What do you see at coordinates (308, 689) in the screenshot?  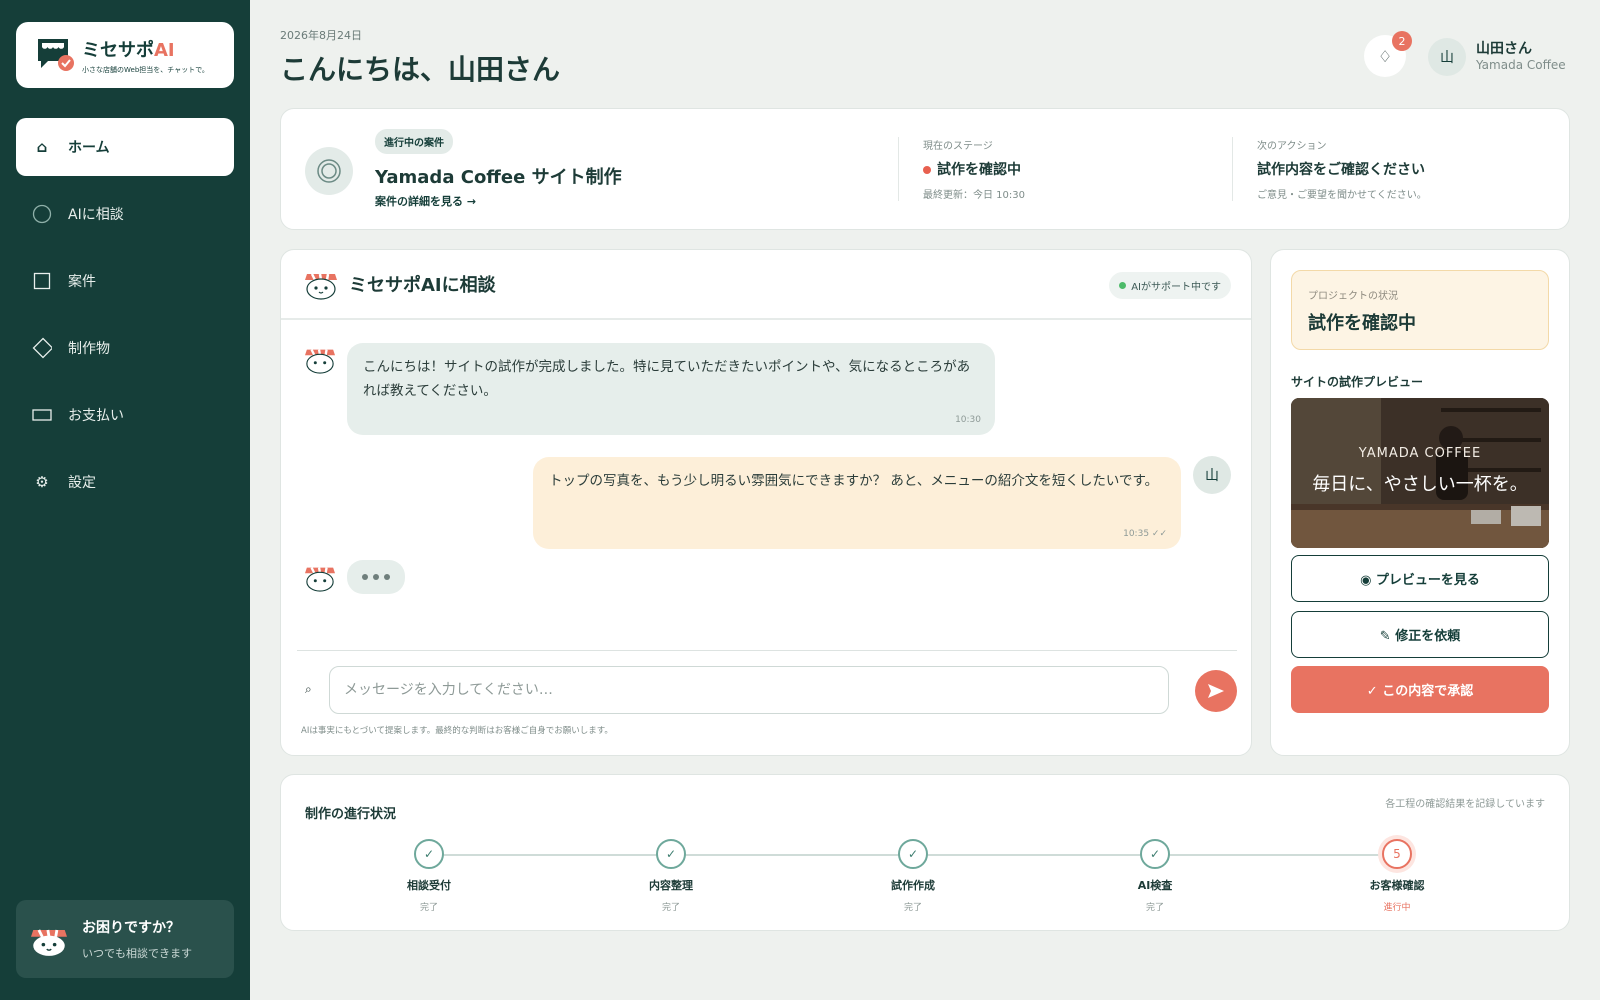 I see `search-icon: ⌕` at bounding box center [308, 689].